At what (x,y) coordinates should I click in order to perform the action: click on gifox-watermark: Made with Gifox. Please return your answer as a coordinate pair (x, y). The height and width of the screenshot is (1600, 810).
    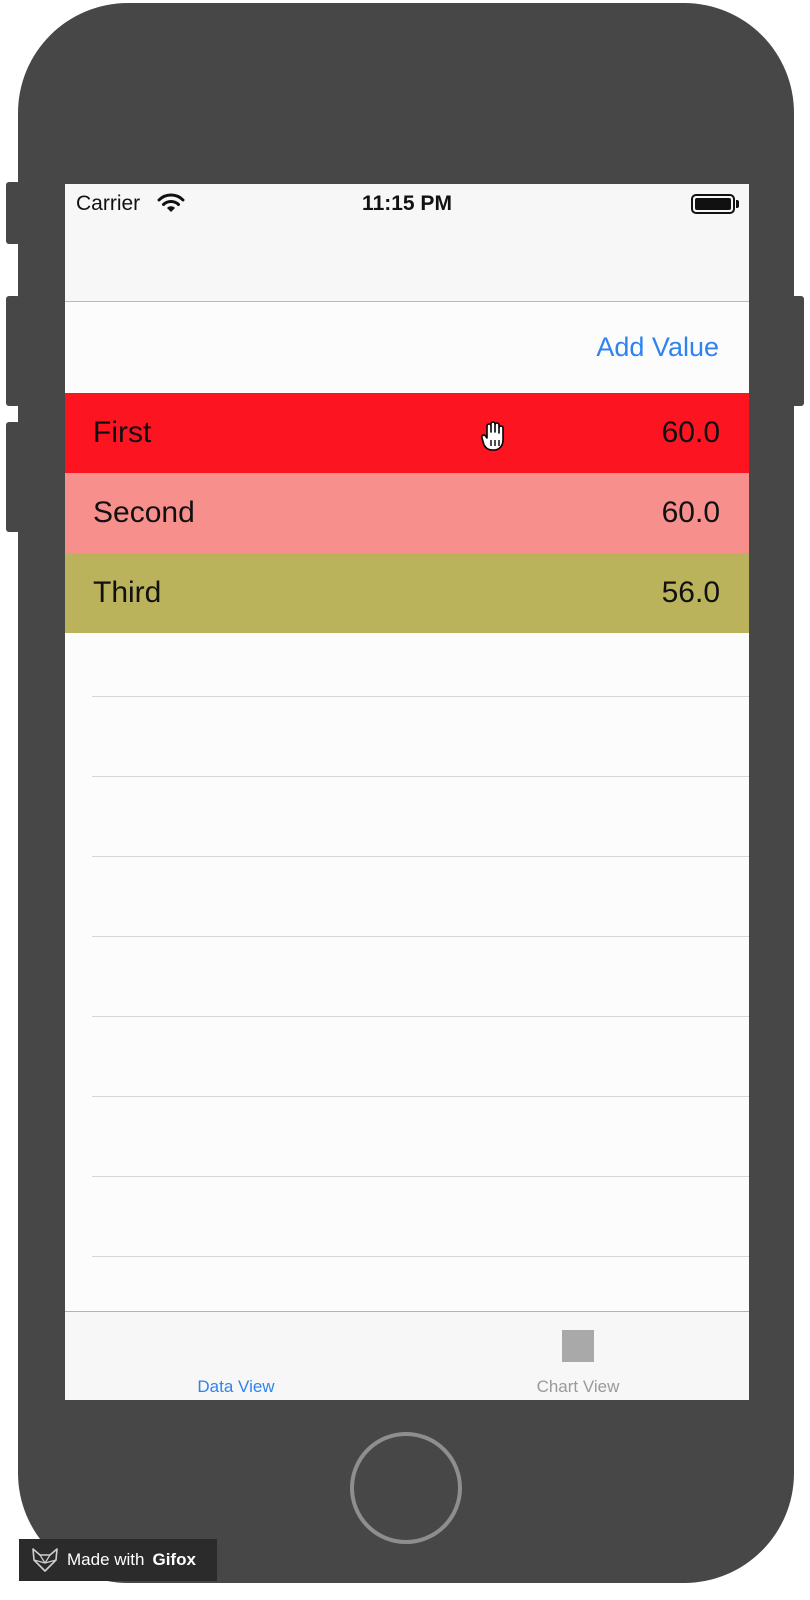
    Looking at the image, I should click on (118, 1560).